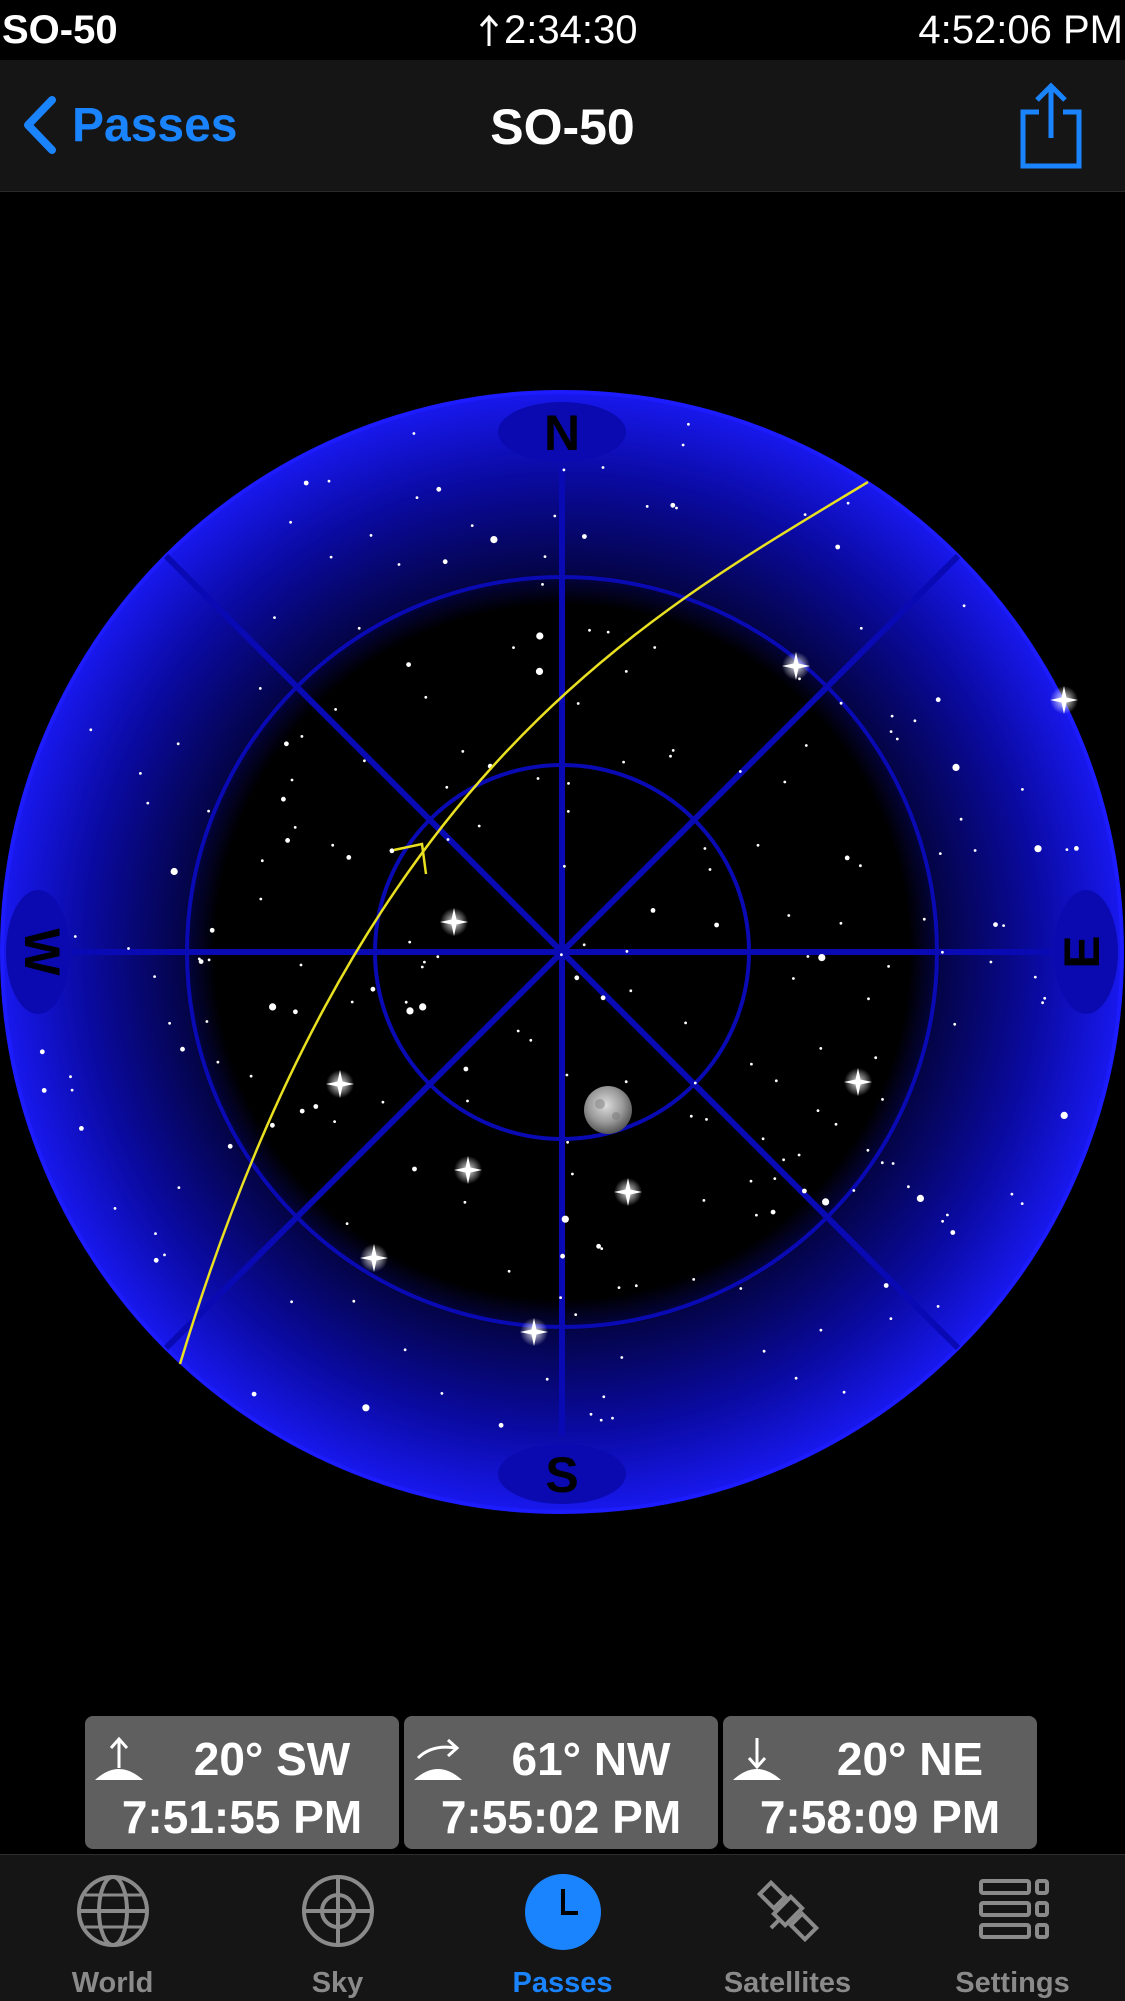 This screenshot has width=1125, height=2001. What do you see at coordinates (562, 1983) in the screenshot?
I see `tab-passes-label: Passes` at bounding box center [562, 1983].